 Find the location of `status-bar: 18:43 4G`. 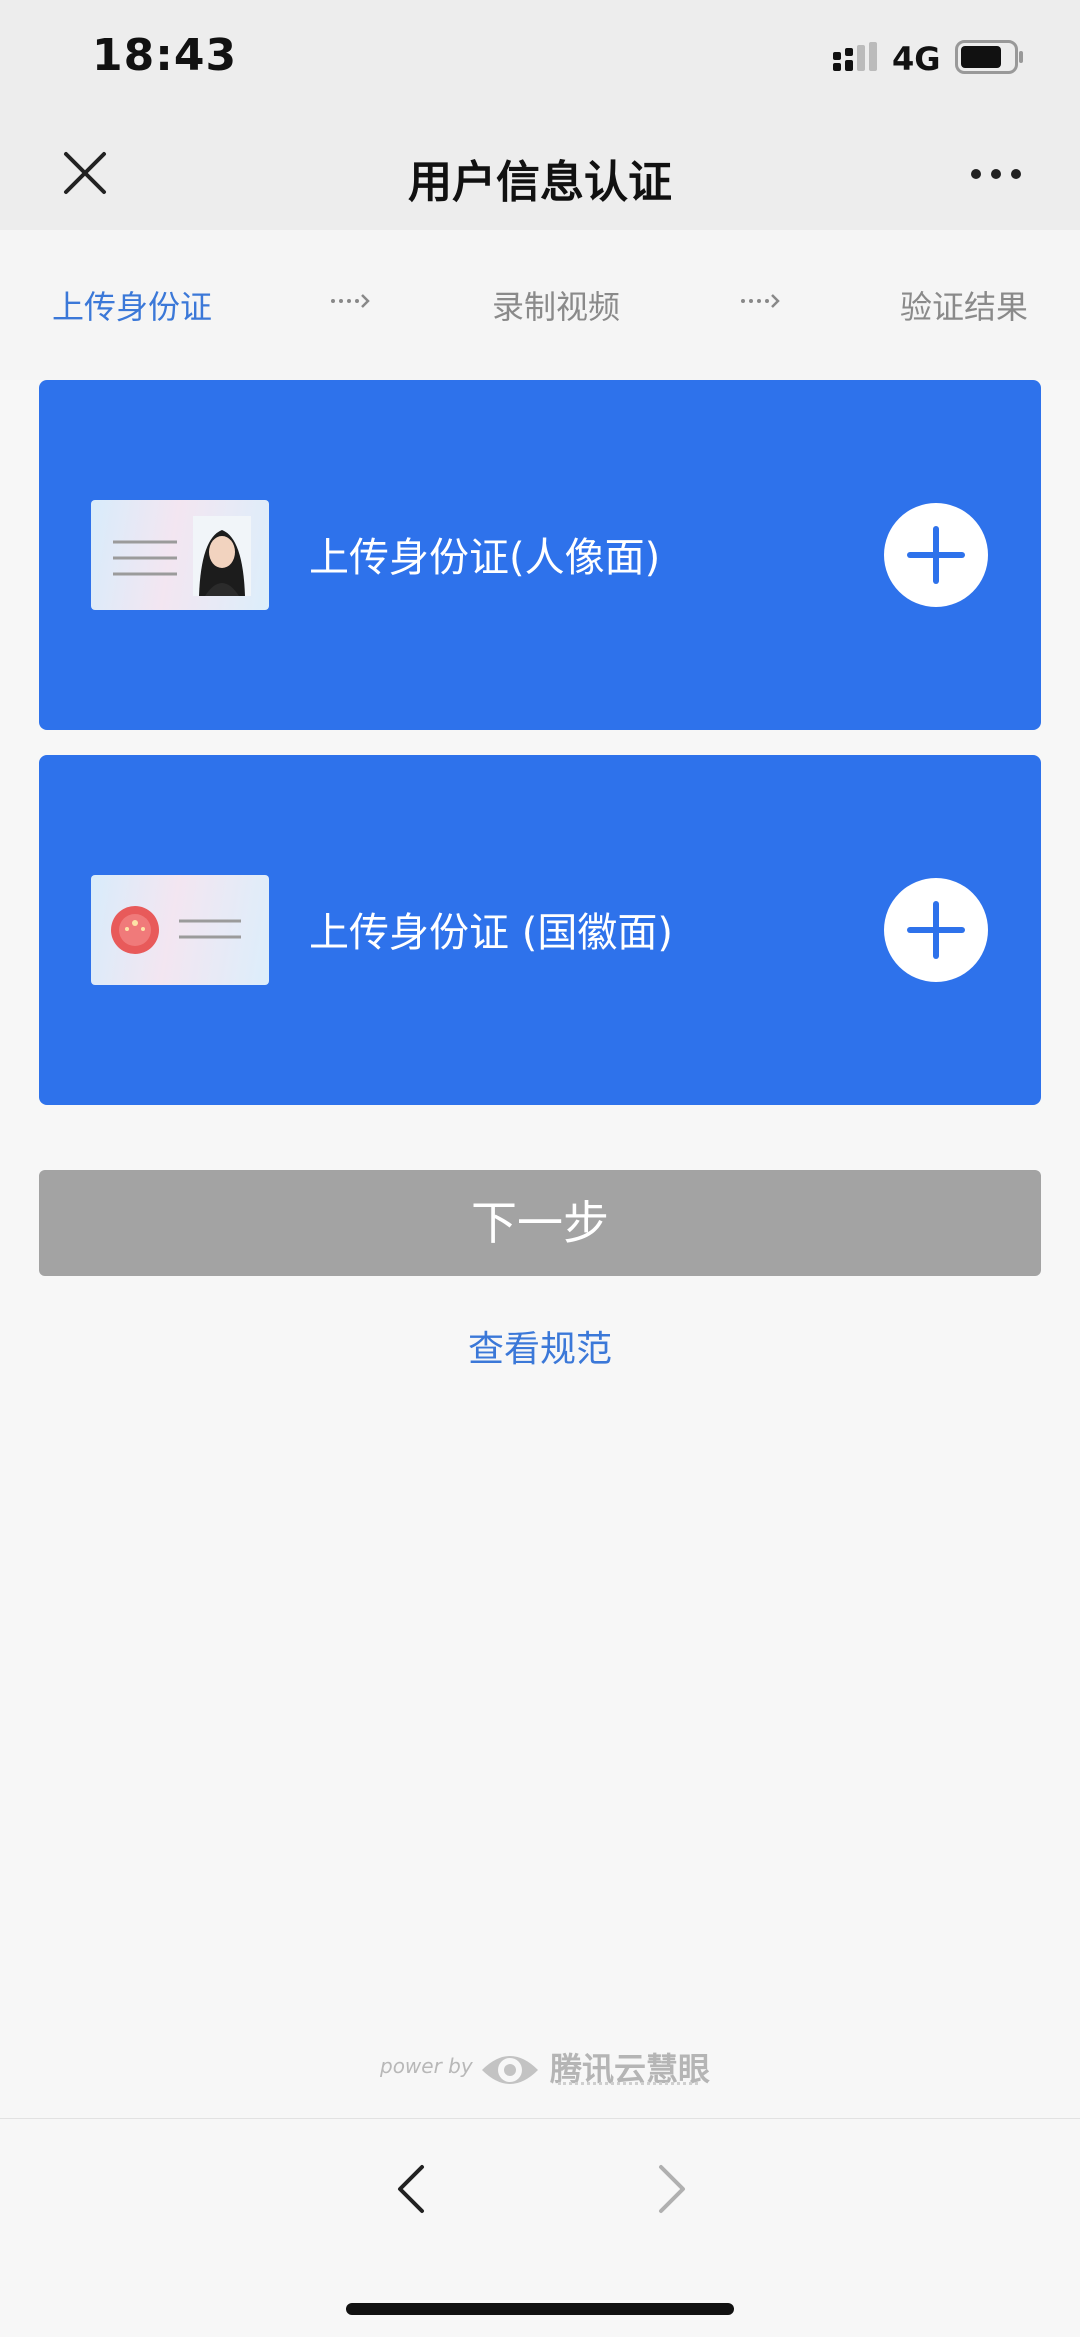

status-bar: 18:43 4G is located at coordinates (540, 59).